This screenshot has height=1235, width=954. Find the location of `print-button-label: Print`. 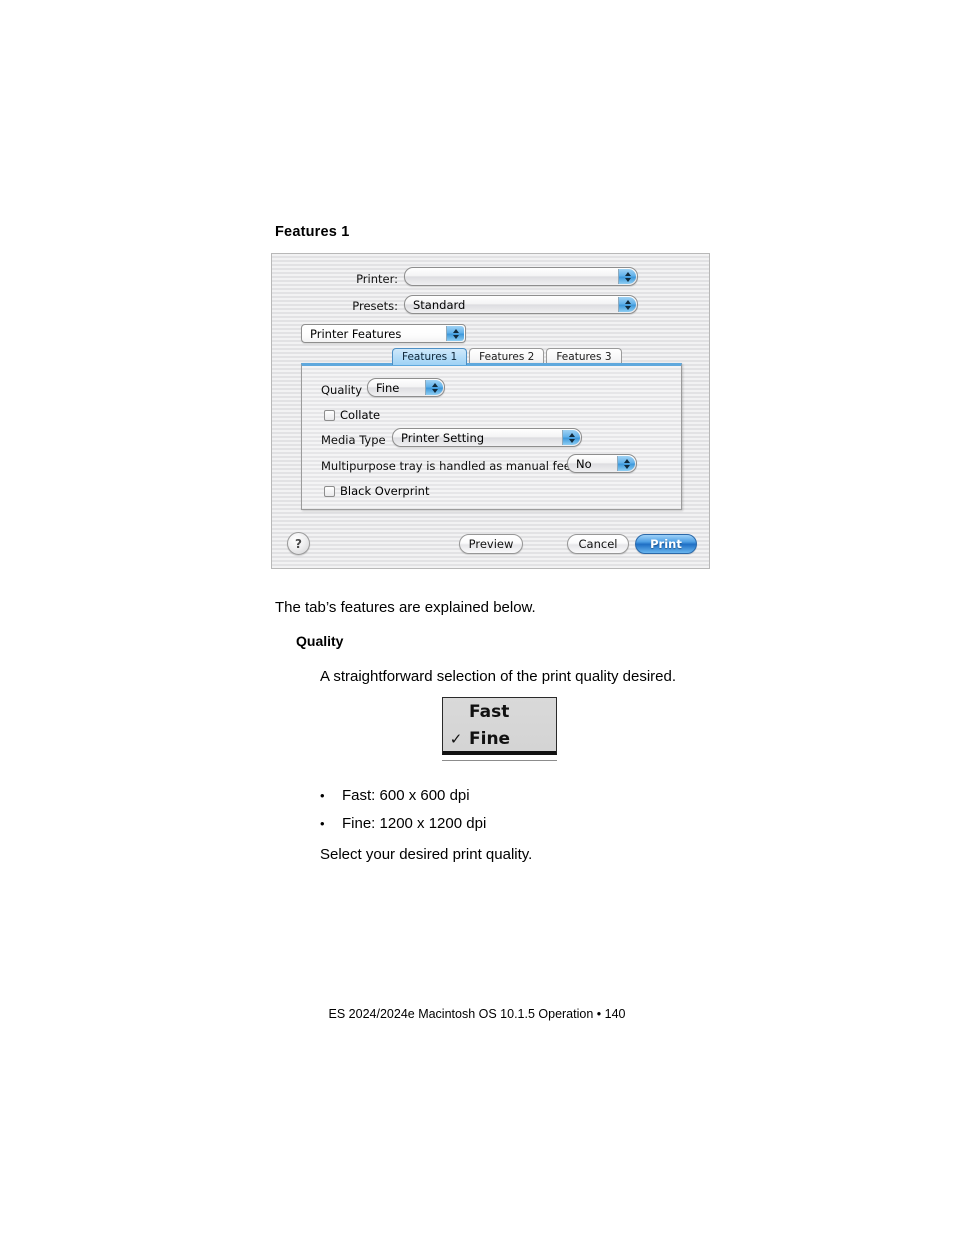

print-button-label: Print is located at coordinates (666, 544).